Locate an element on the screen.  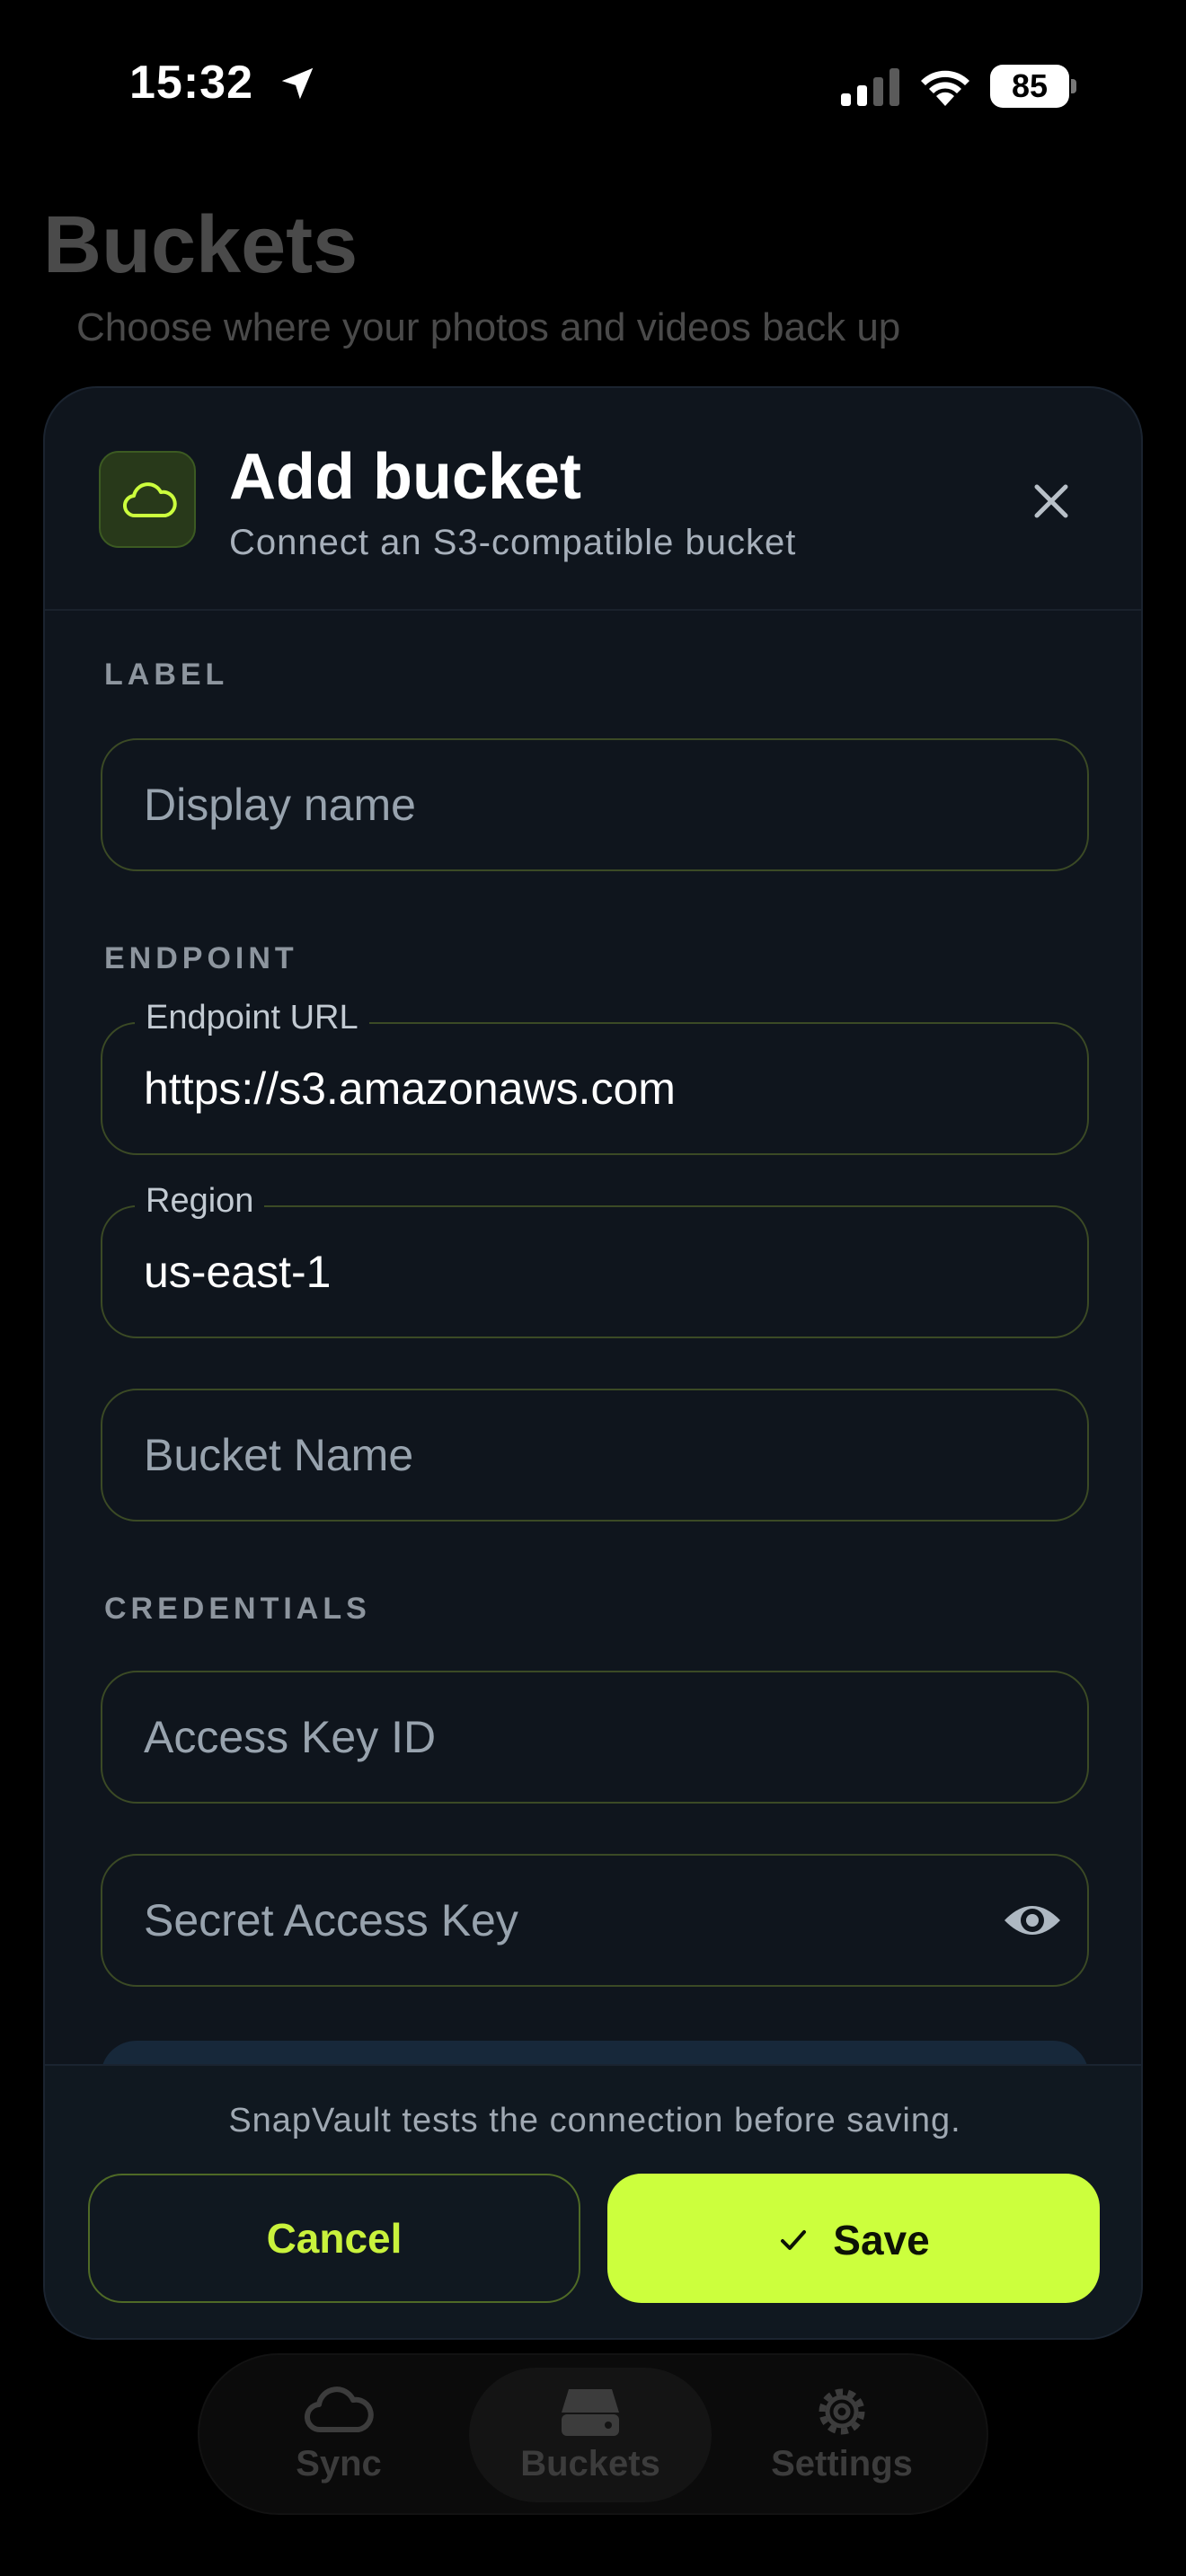
section-label-credentials: CREDENTIALS is located at coordinates (237, 1609).